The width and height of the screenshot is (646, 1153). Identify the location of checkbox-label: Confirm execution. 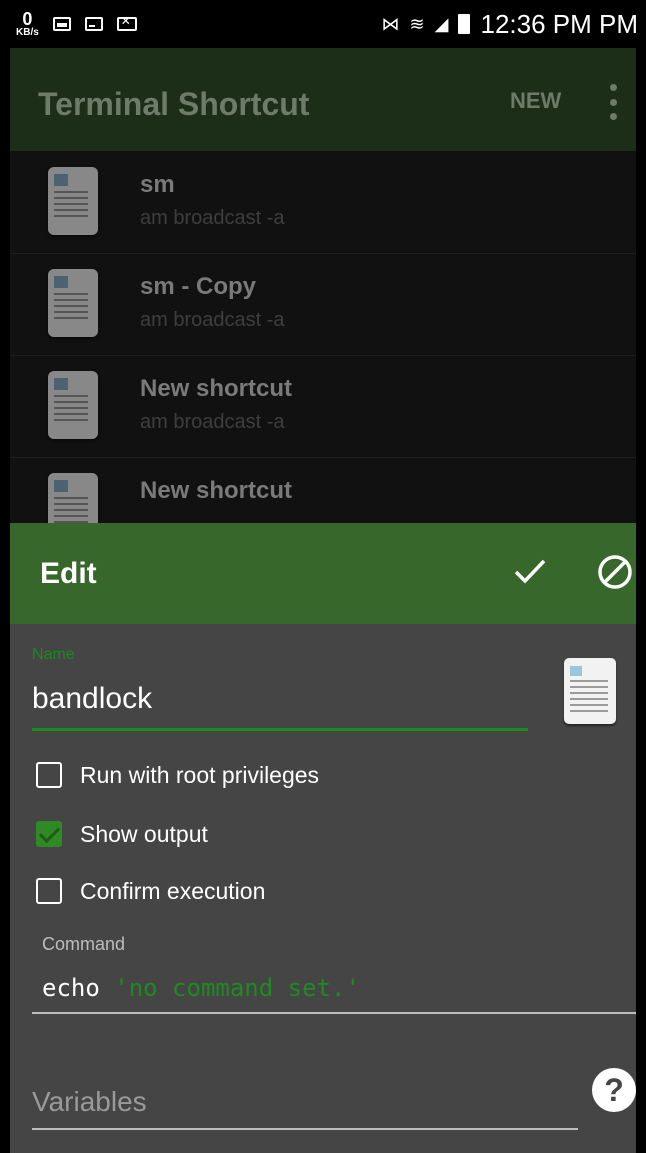
(173, 890).